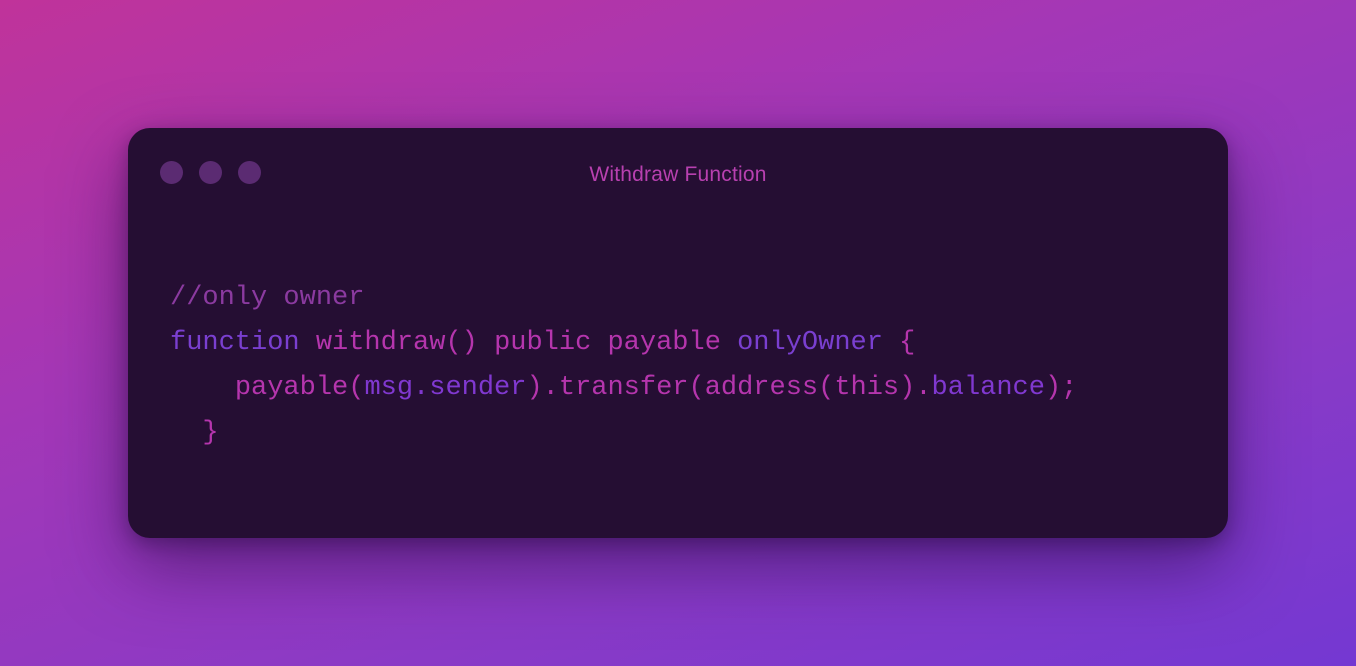 This screenshot has height=666, width=1356. What do you see at coordinates (810, 343) in the screenshot?
I see `code-modifier-onlyowner: onlyOwner` at bounding box center [810, 343].